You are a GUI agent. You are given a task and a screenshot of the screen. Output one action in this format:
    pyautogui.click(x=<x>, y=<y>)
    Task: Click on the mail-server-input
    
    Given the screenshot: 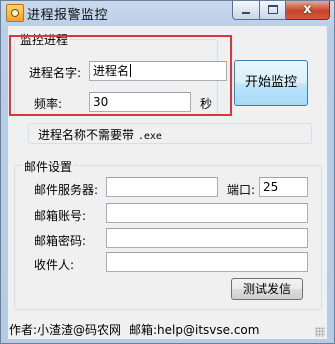 What is the action you would take?
    pyautogui.click(x=162, y=187)
    